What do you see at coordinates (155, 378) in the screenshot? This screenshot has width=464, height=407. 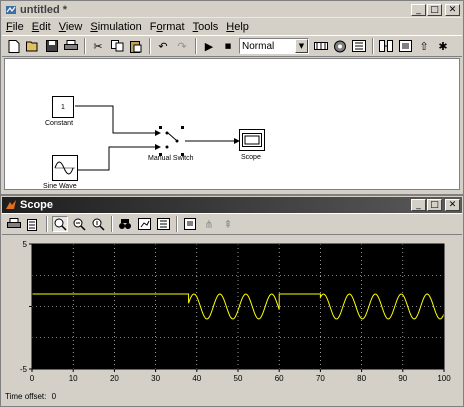 I see `x-tick-label: 30` at bounding box center [155, 378].